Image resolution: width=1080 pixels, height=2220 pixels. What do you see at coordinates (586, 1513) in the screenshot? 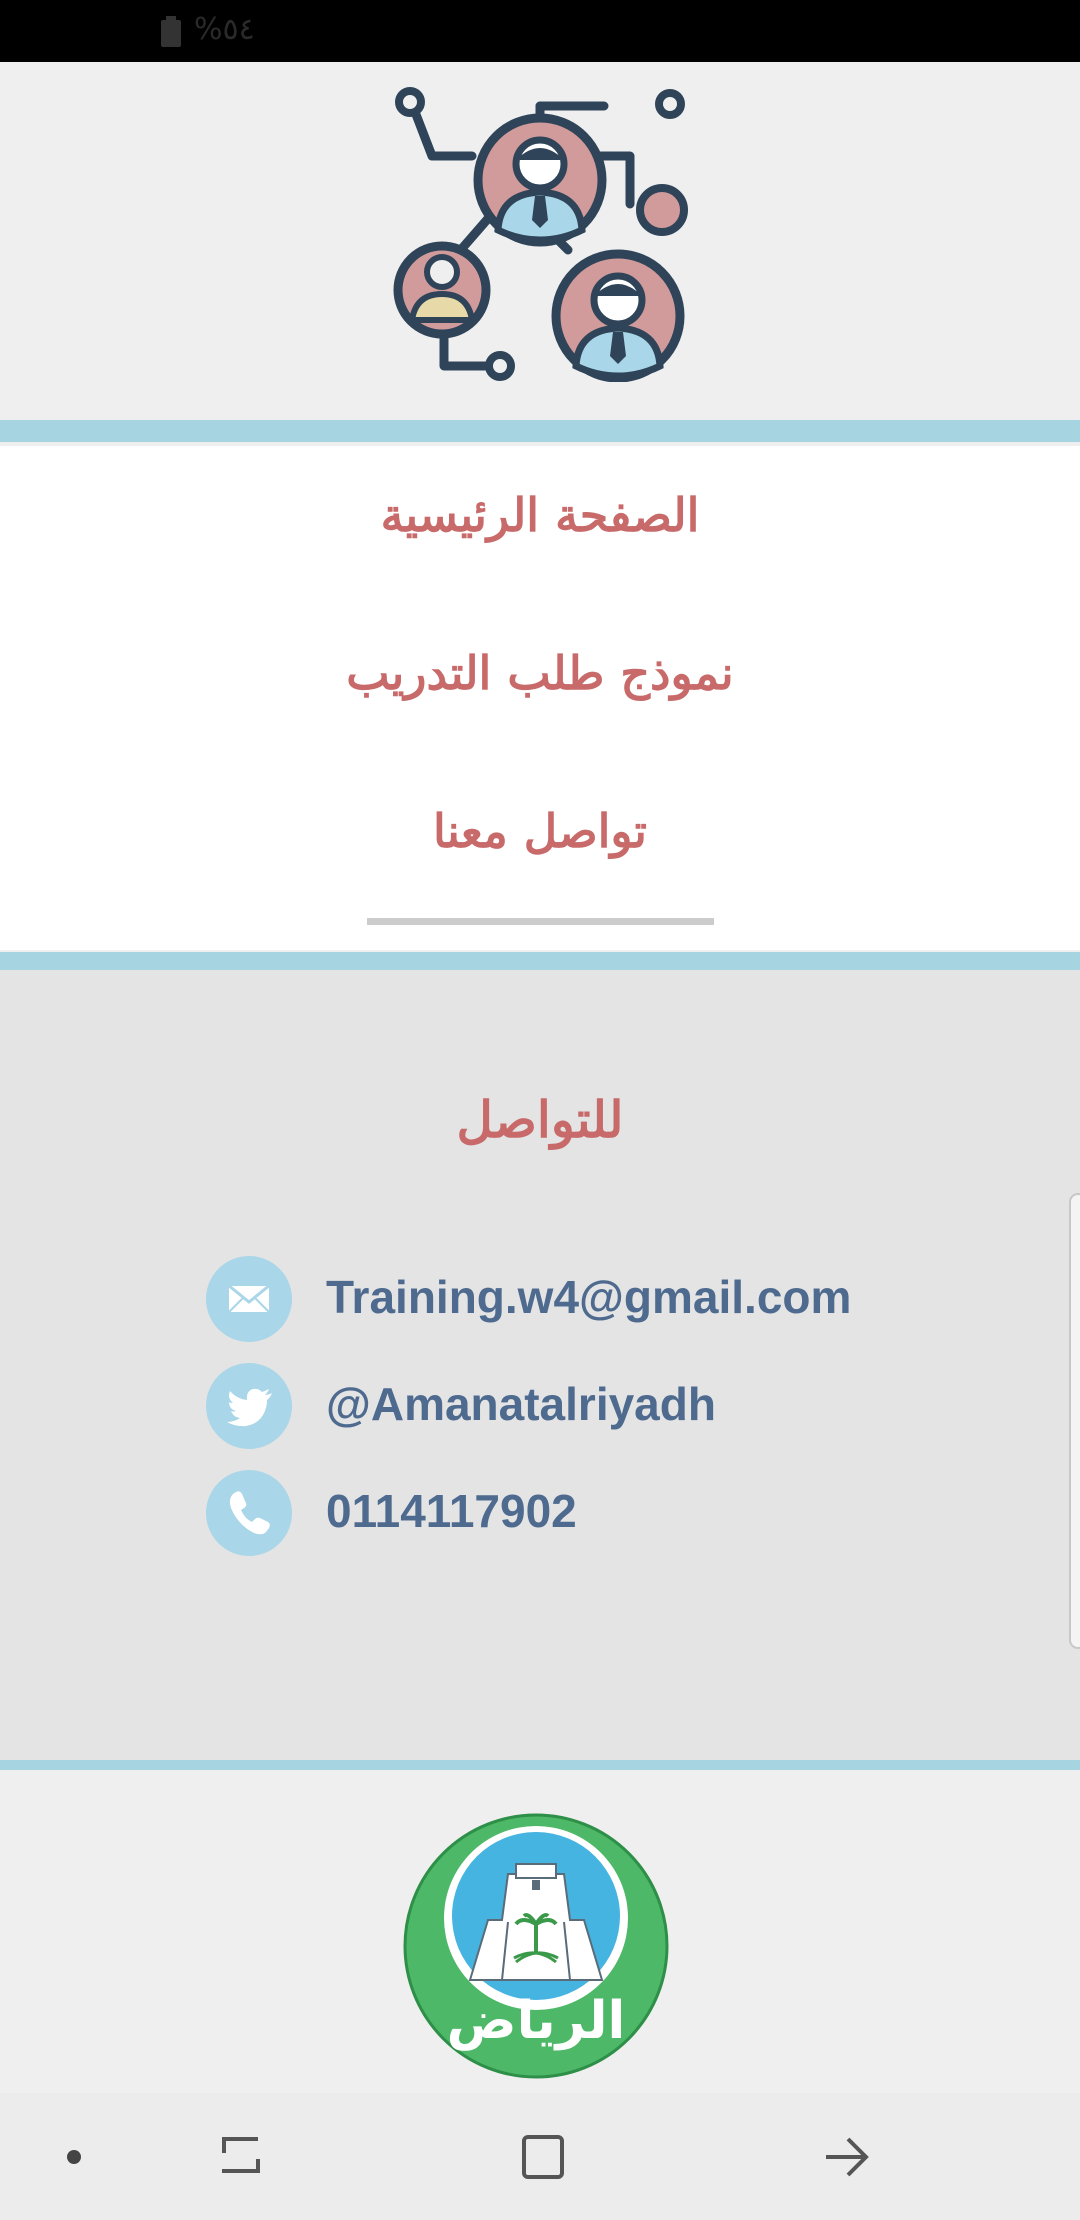
I see `contact-phone-row: 0114117902` at bounding box center [586, 1513].